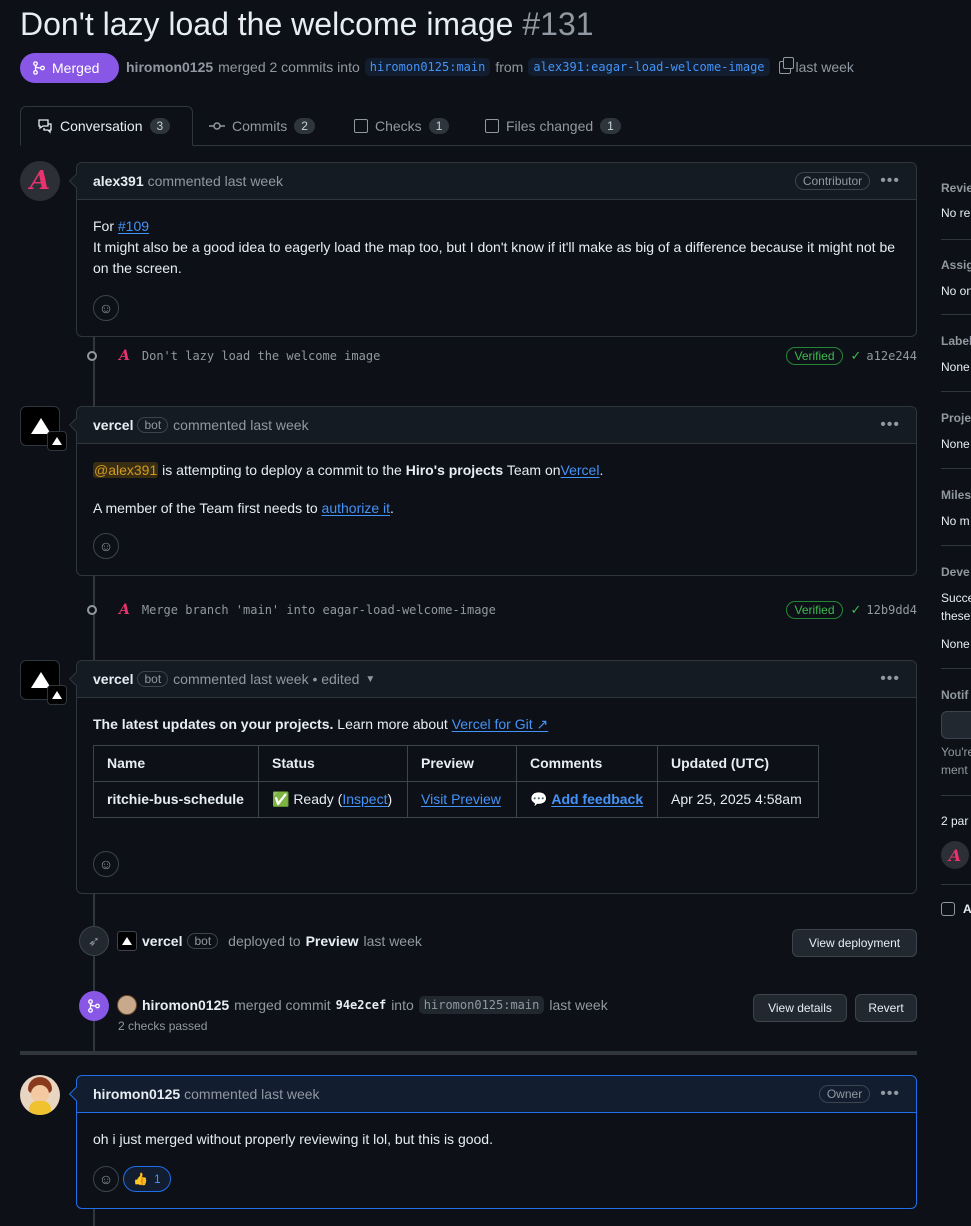 The width and height of the screenshot is (971, 1226). What do you see at coordinates (398, 126) in the screenshot?
I see `tab-checks-label: Checks` at bounding box center [398, 126].